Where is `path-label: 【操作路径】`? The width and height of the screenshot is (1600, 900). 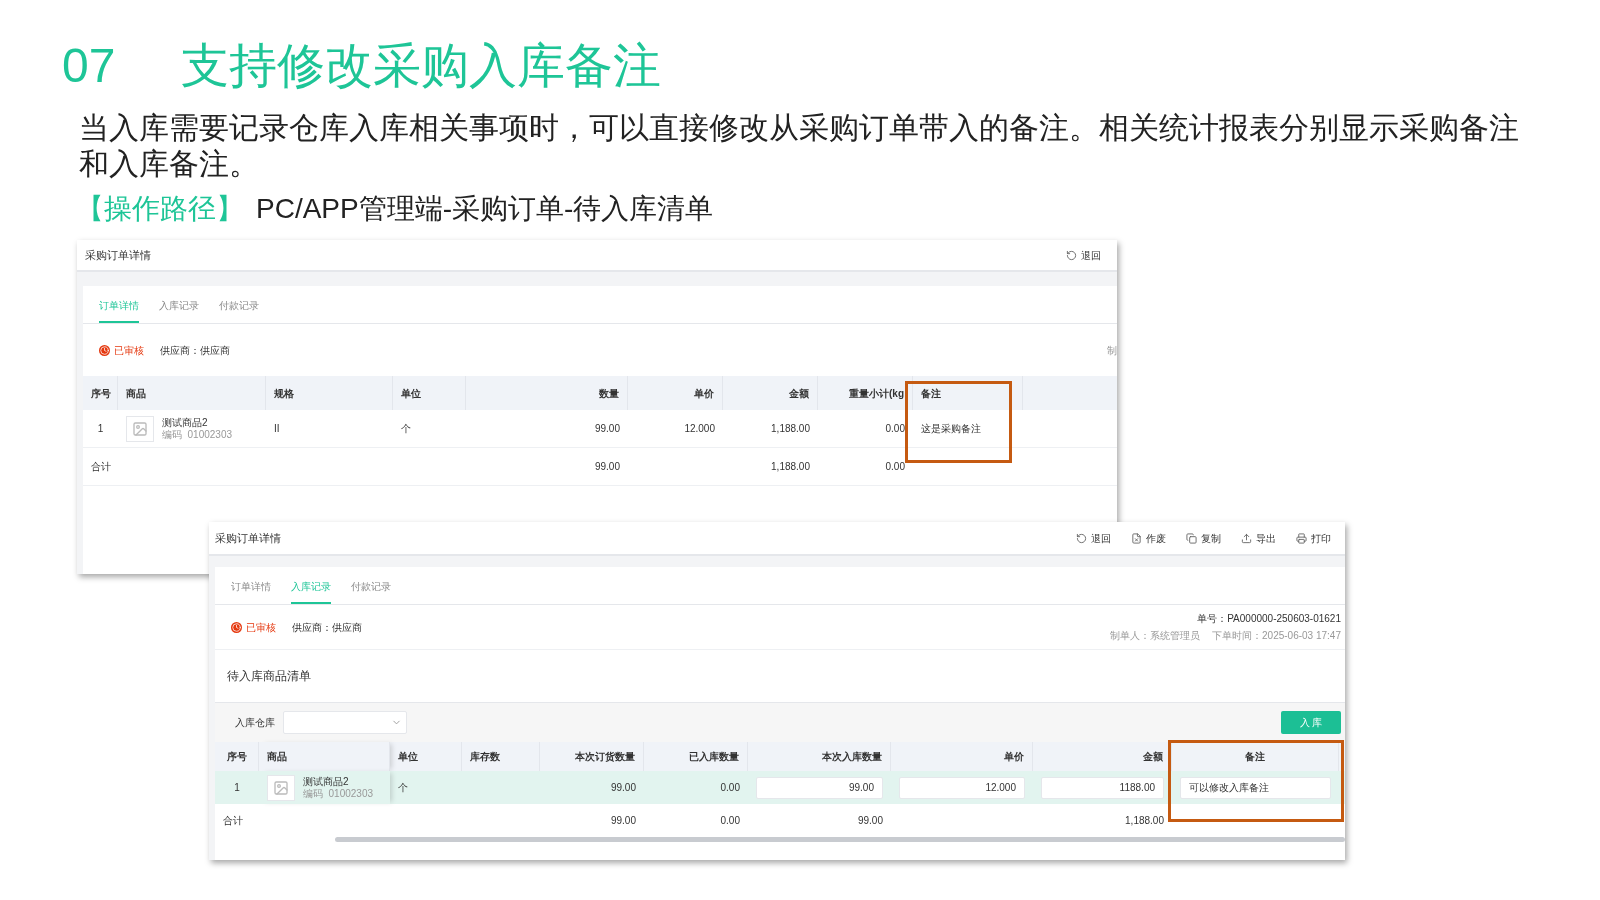
path-label: 【操作路径】 is located at coordinates (160, 209).